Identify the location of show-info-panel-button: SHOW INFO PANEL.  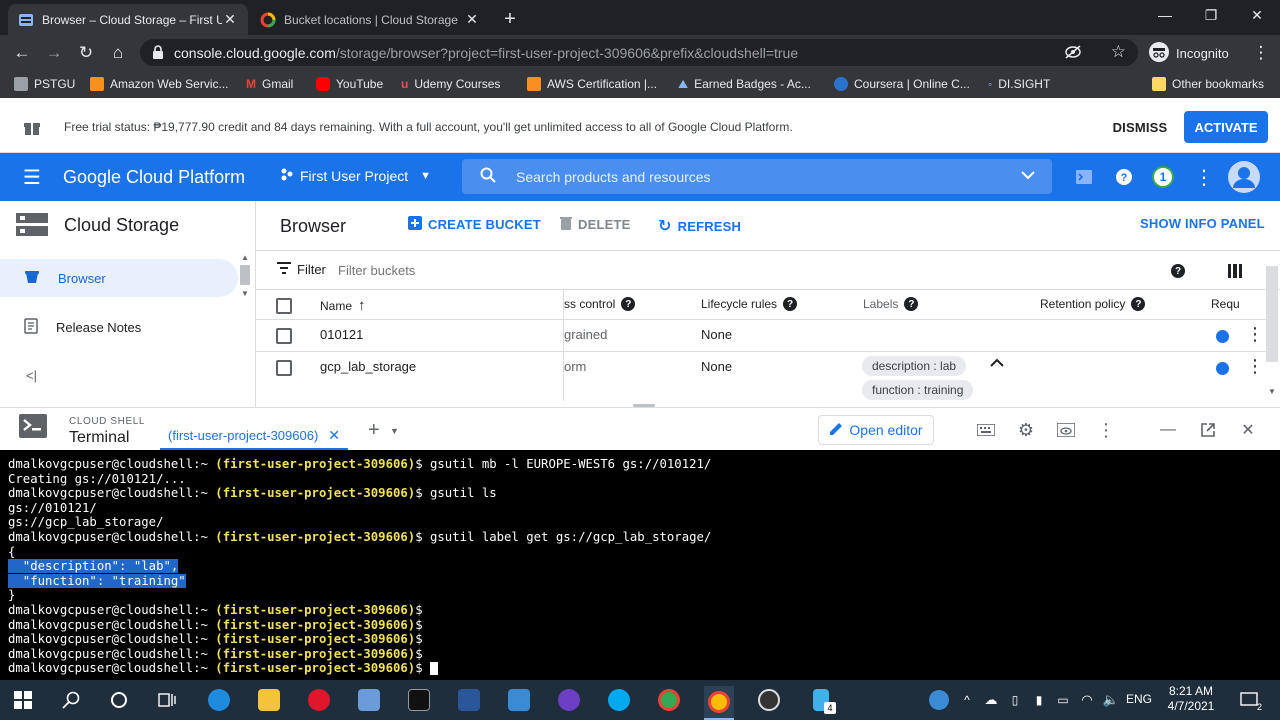
(1202, 223).